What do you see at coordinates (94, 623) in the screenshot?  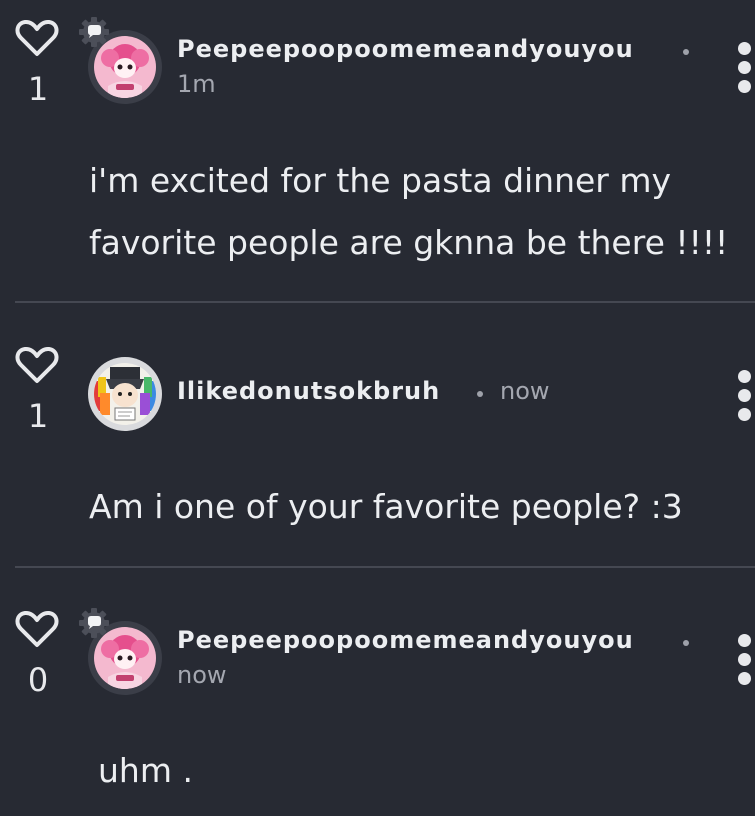 I see `gear-badge-icon` at bounding box center [94, 623].